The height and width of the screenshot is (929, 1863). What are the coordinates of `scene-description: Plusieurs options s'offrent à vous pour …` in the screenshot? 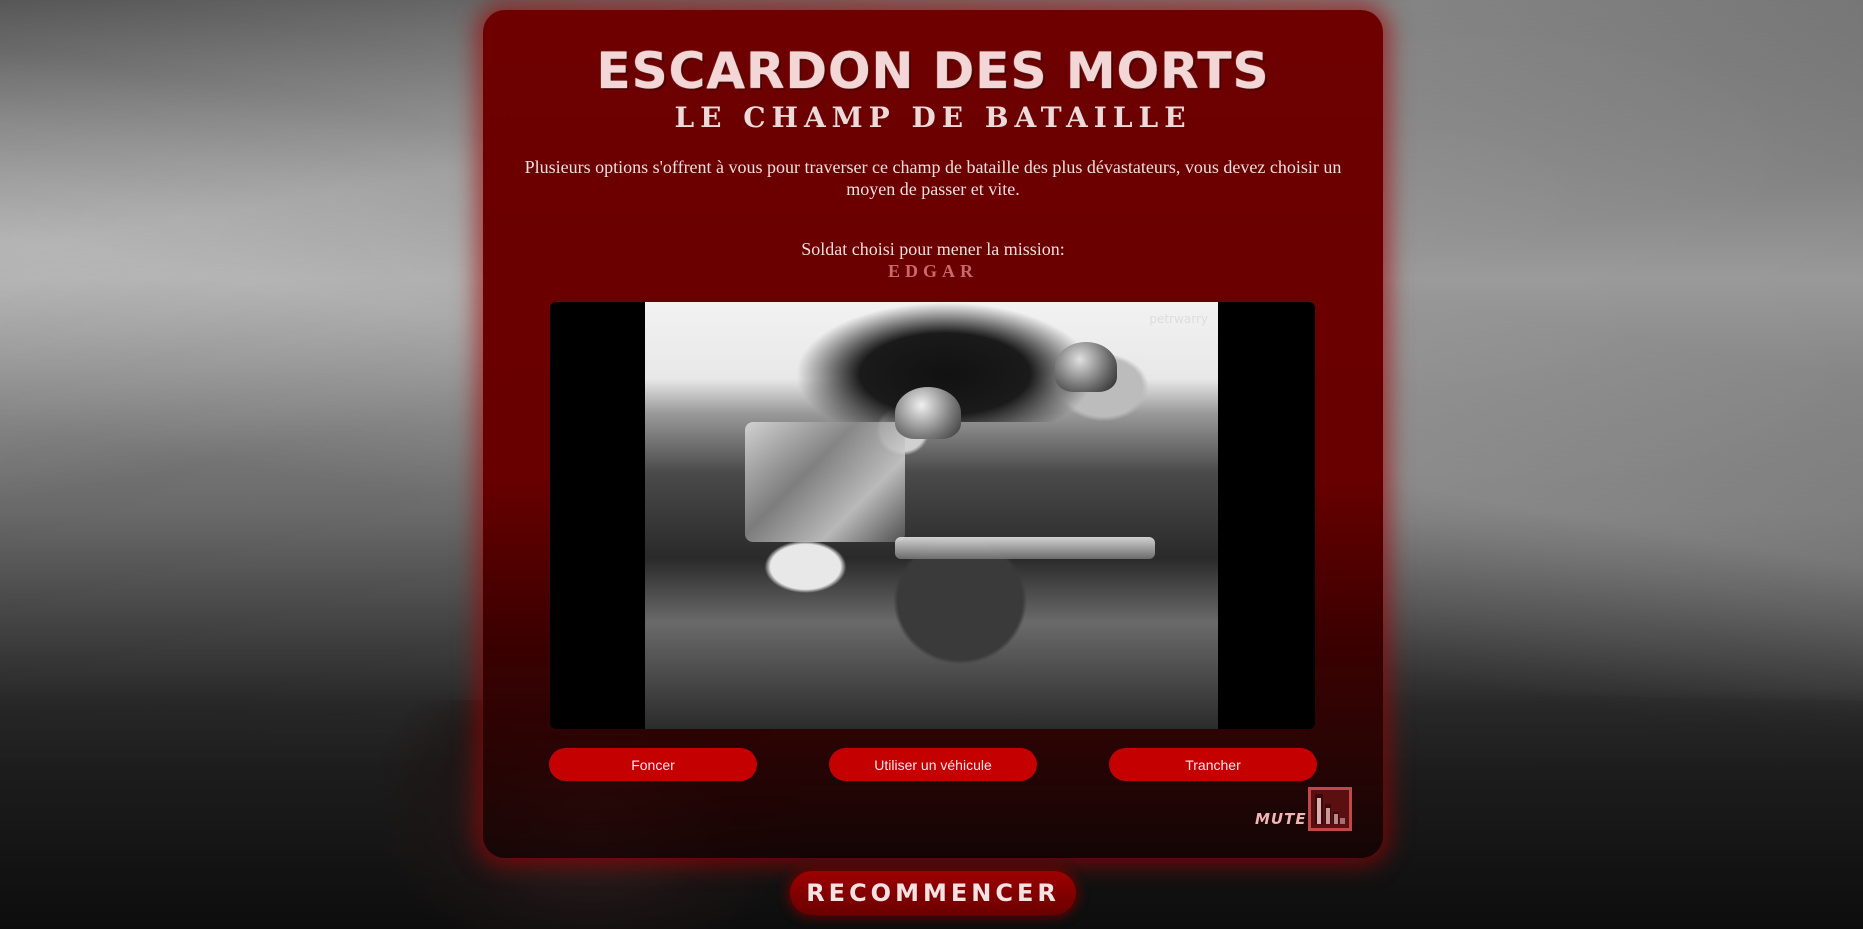 It's located at (933, 178).